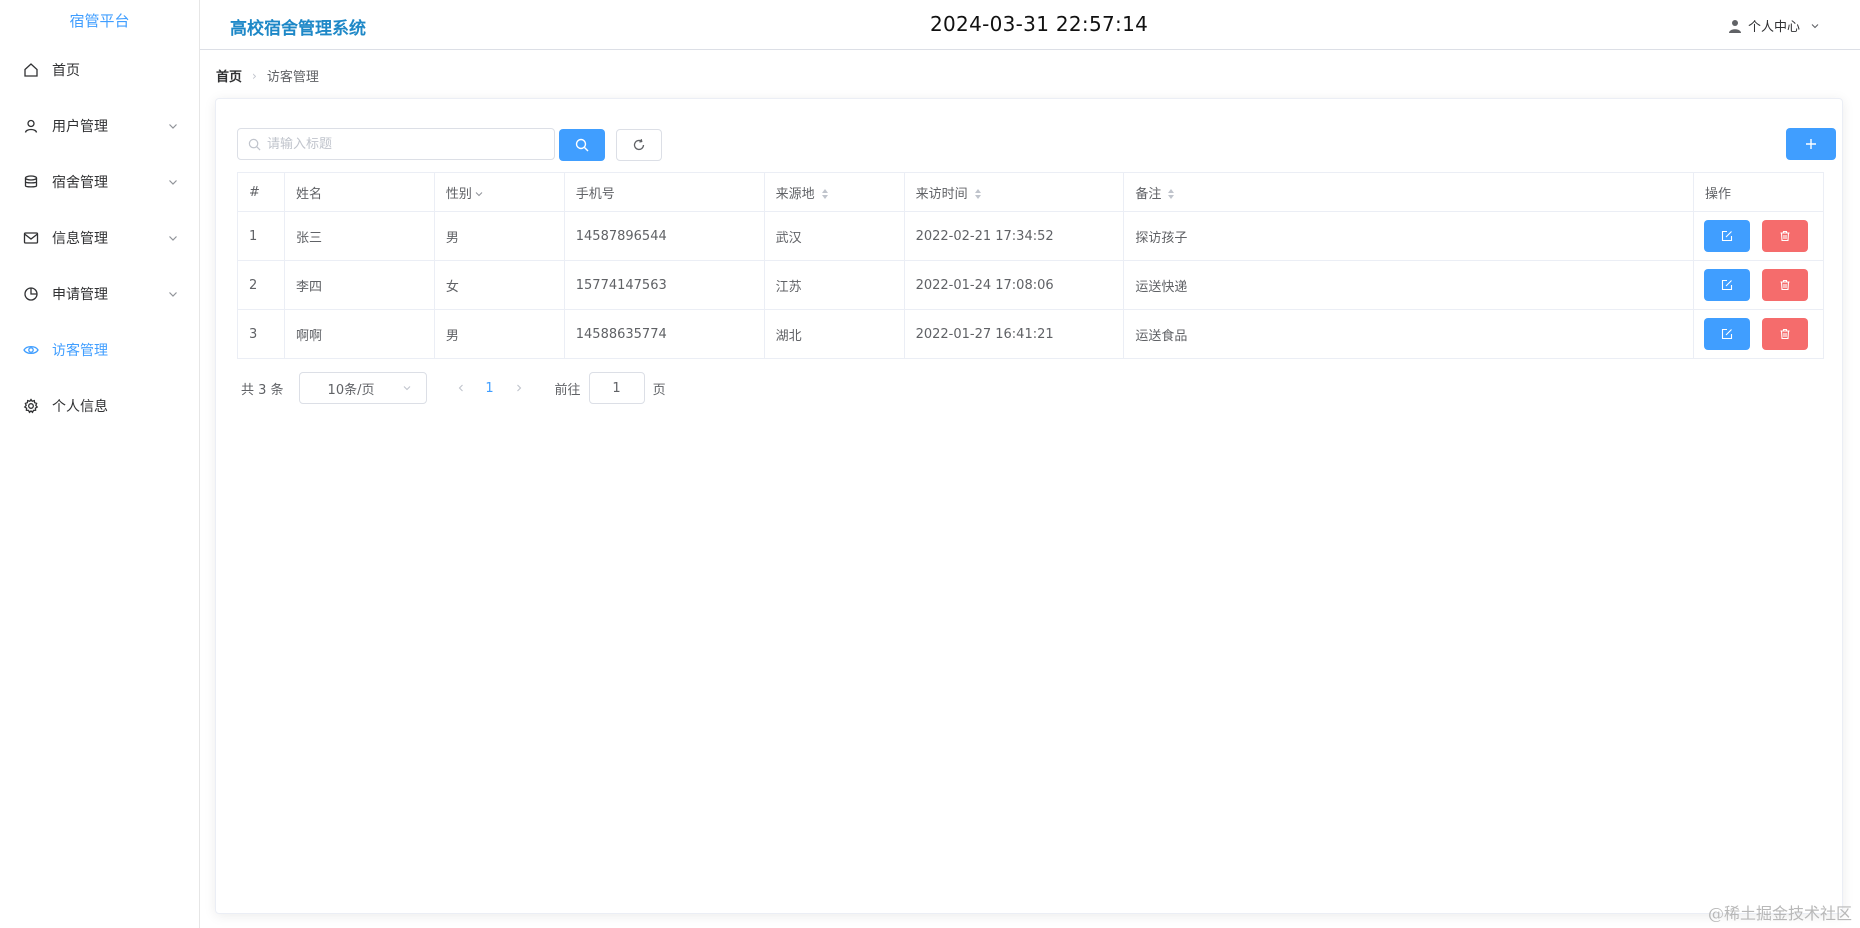 Image resolution: width=1860 pixels, height=928 pixels. What do you see at coordinates (262, 390) in the screenshot?
I see `pagination-total: 共 3 条` at bounding box center [262, 390].